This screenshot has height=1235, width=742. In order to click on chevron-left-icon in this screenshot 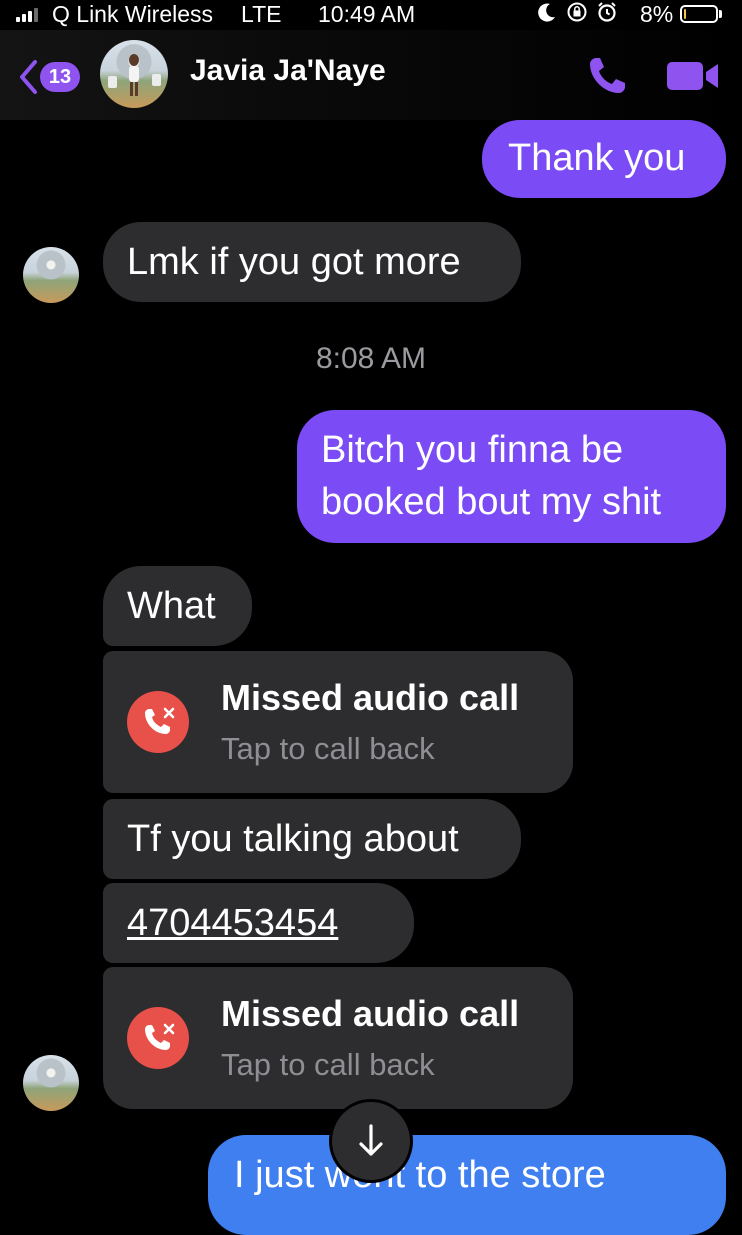, I will do `click(28, 77)`.